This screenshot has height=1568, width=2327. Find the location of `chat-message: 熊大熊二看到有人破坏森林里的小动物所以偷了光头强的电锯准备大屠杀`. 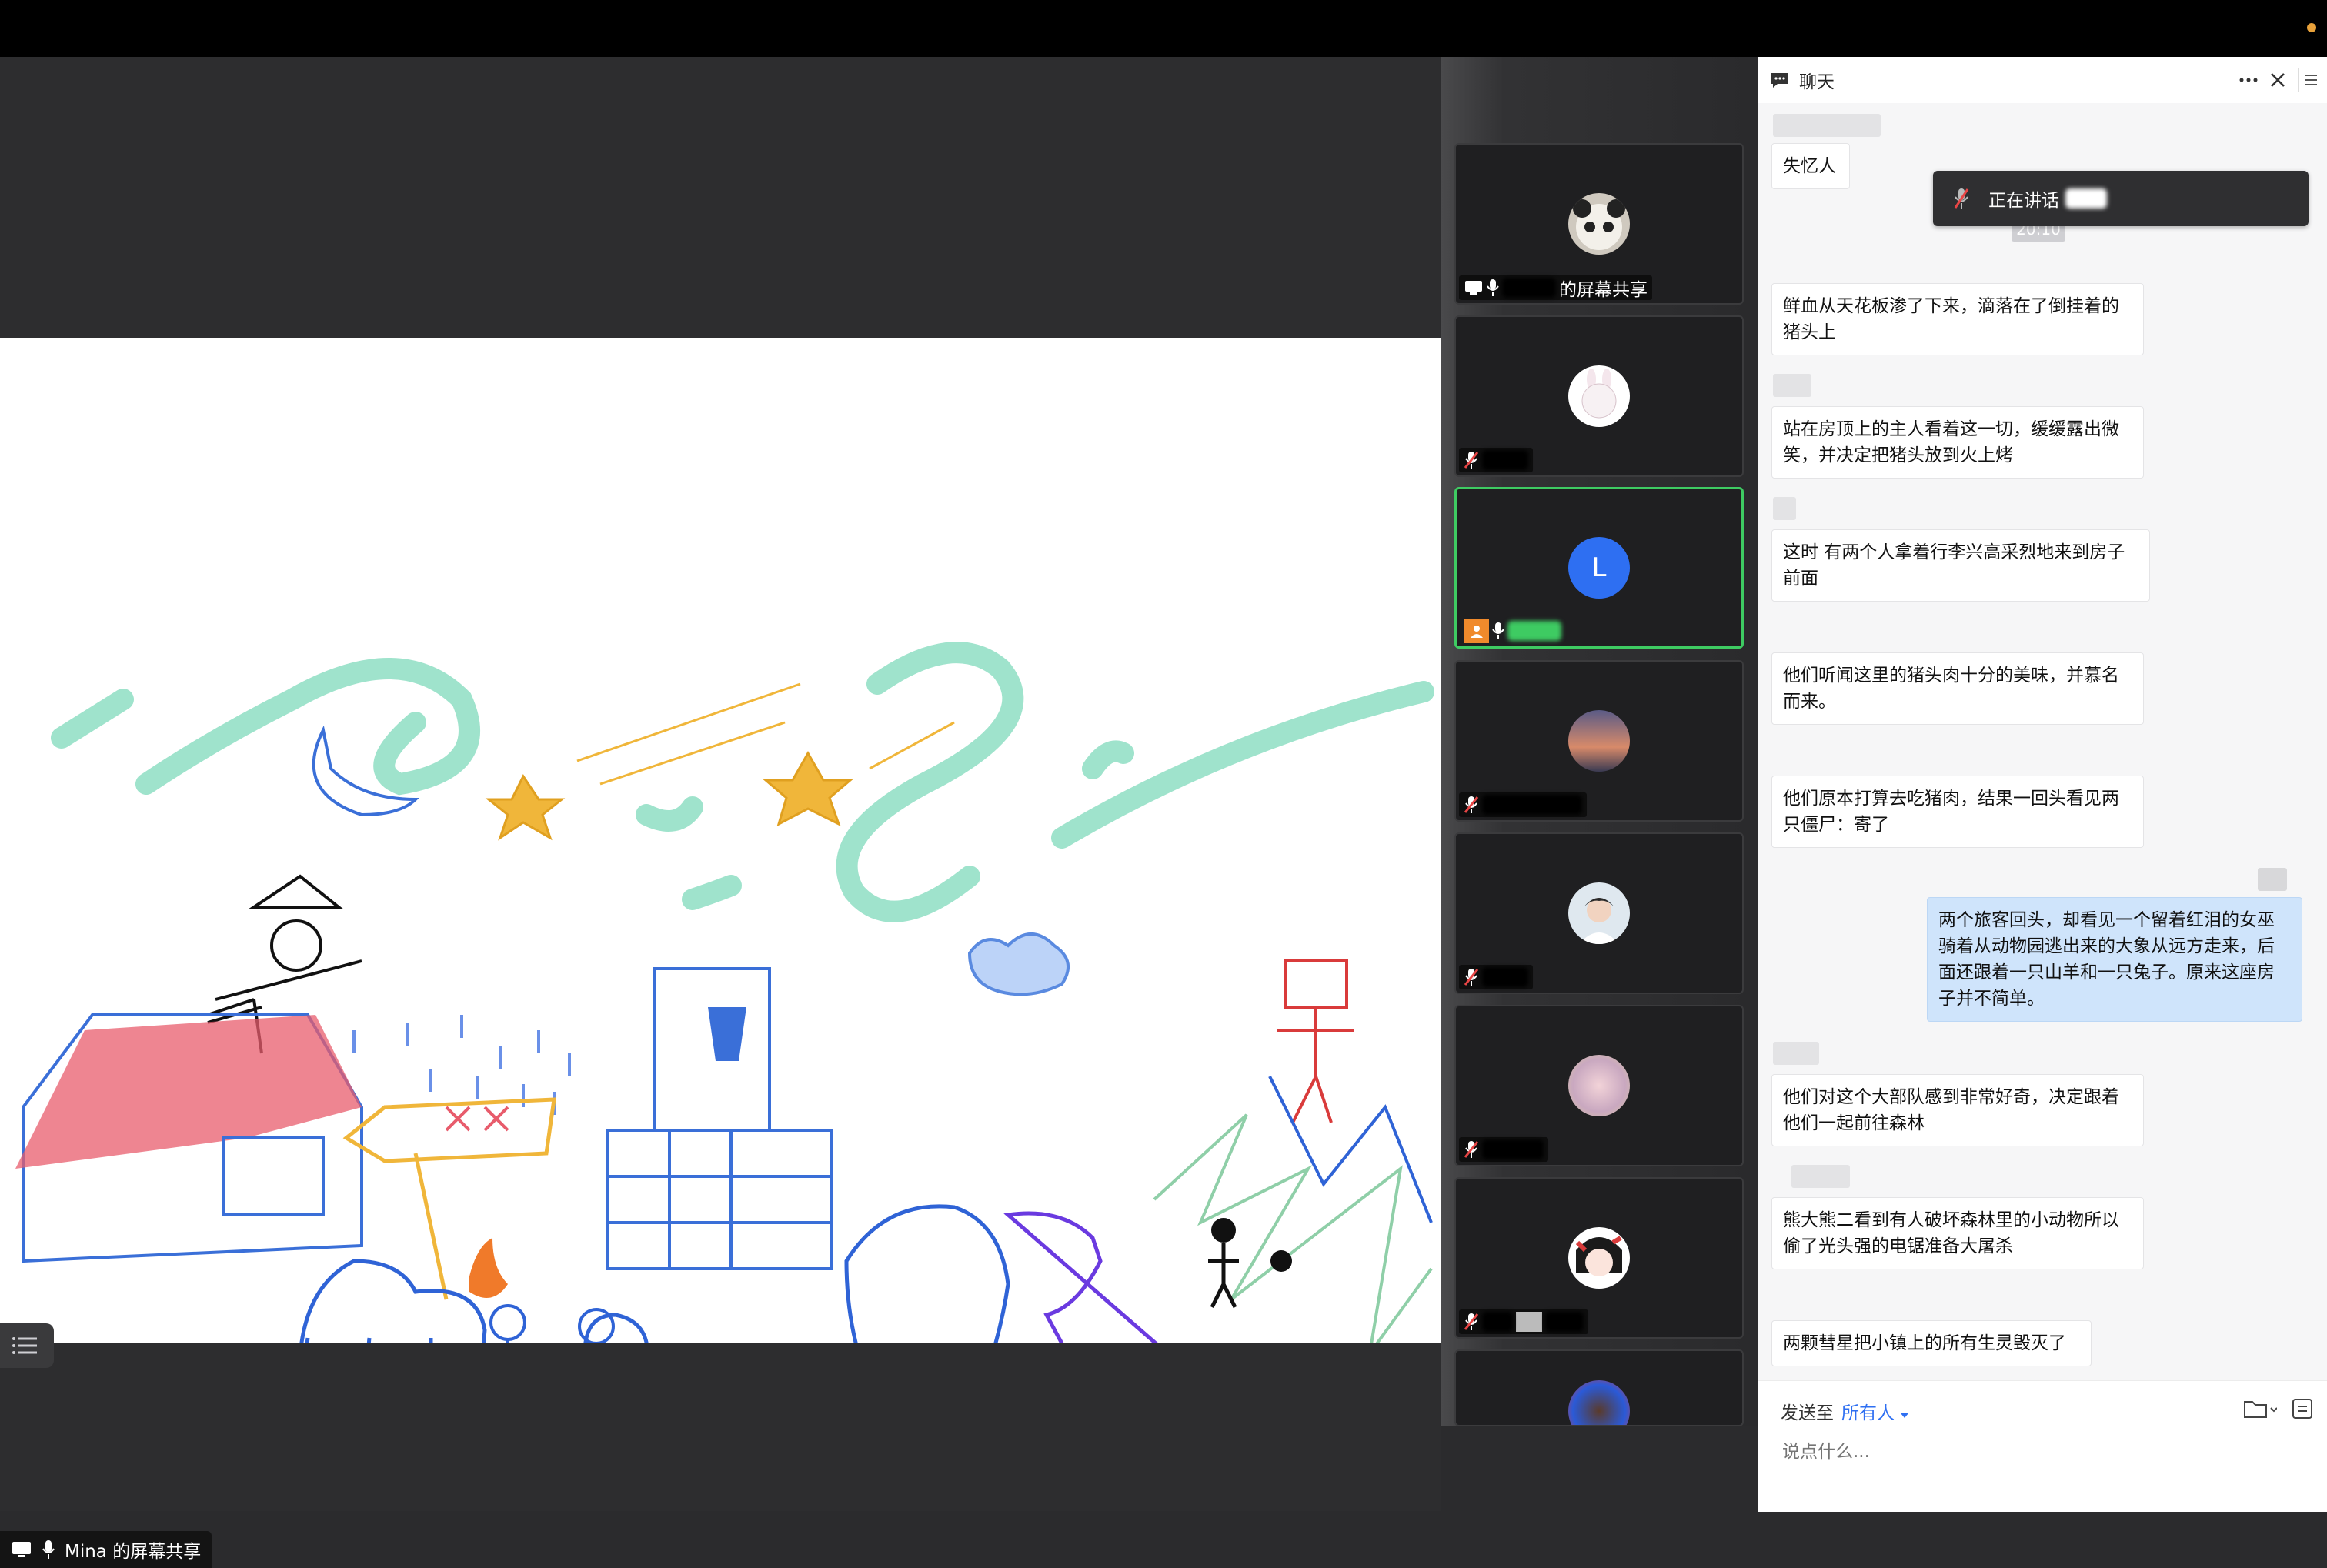

chat-message: 熊大熊二看到有人破坏森林里的小动物所以偷了光头强的电锯准备大屠杀 is located at coordinates (1957, 1233).